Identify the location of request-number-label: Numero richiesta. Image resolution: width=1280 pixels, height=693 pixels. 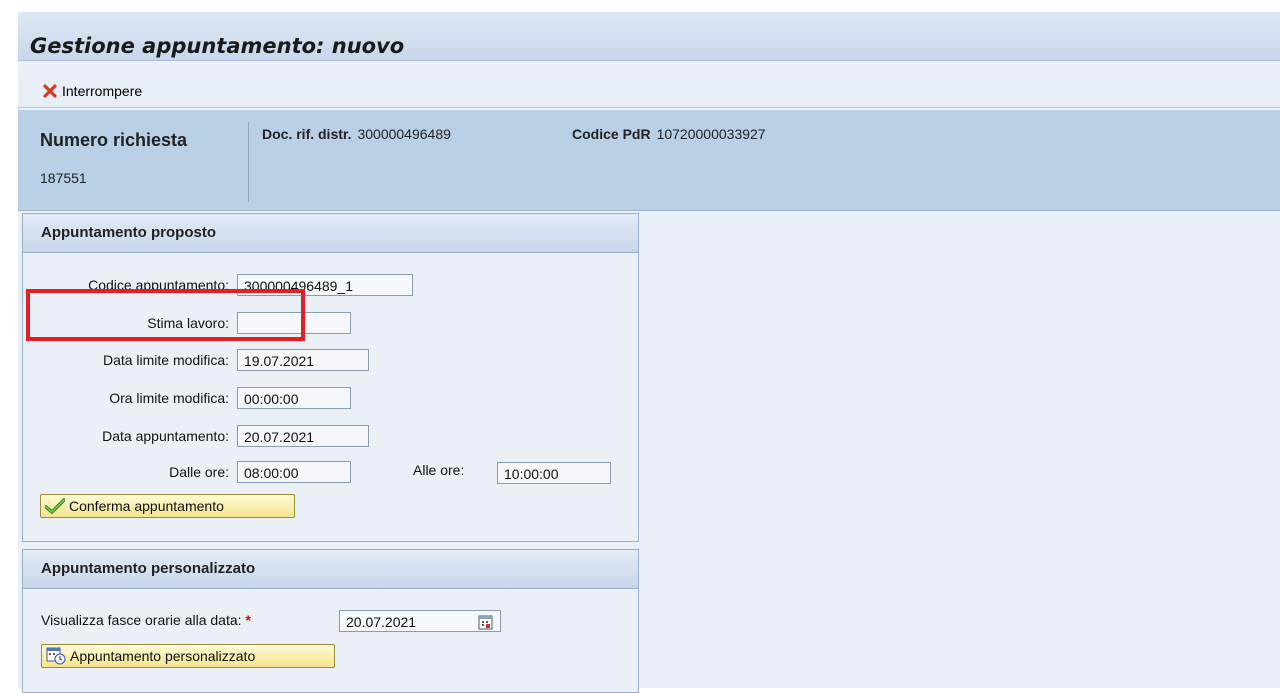
(114, 140).